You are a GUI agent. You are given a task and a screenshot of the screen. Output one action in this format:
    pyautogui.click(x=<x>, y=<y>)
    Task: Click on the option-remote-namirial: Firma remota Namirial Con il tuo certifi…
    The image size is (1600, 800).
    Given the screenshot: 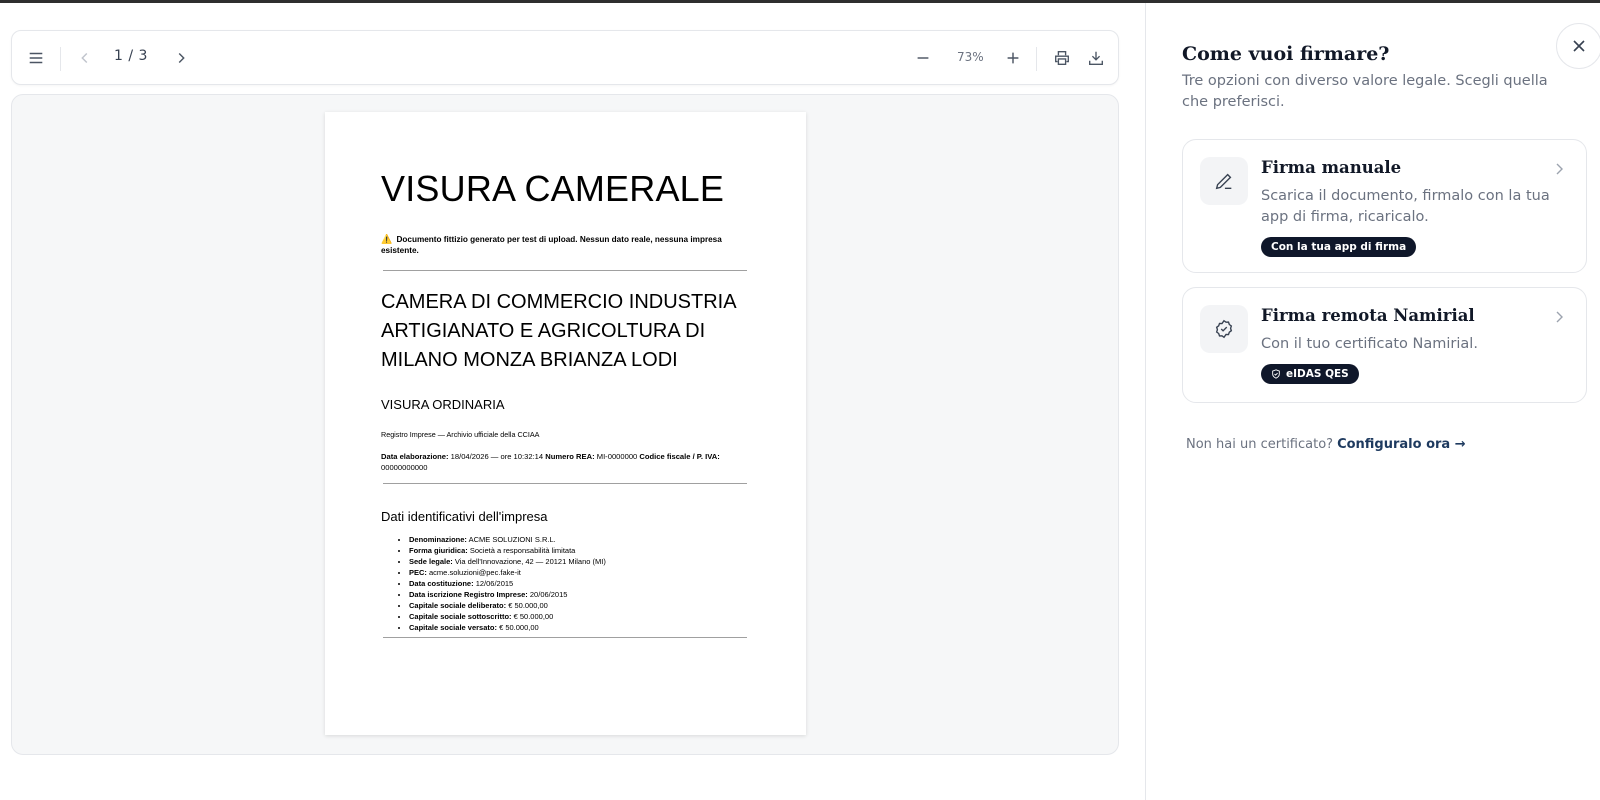 What is the action you would take?
    pyautogui.click(x=1384, y=345)
    